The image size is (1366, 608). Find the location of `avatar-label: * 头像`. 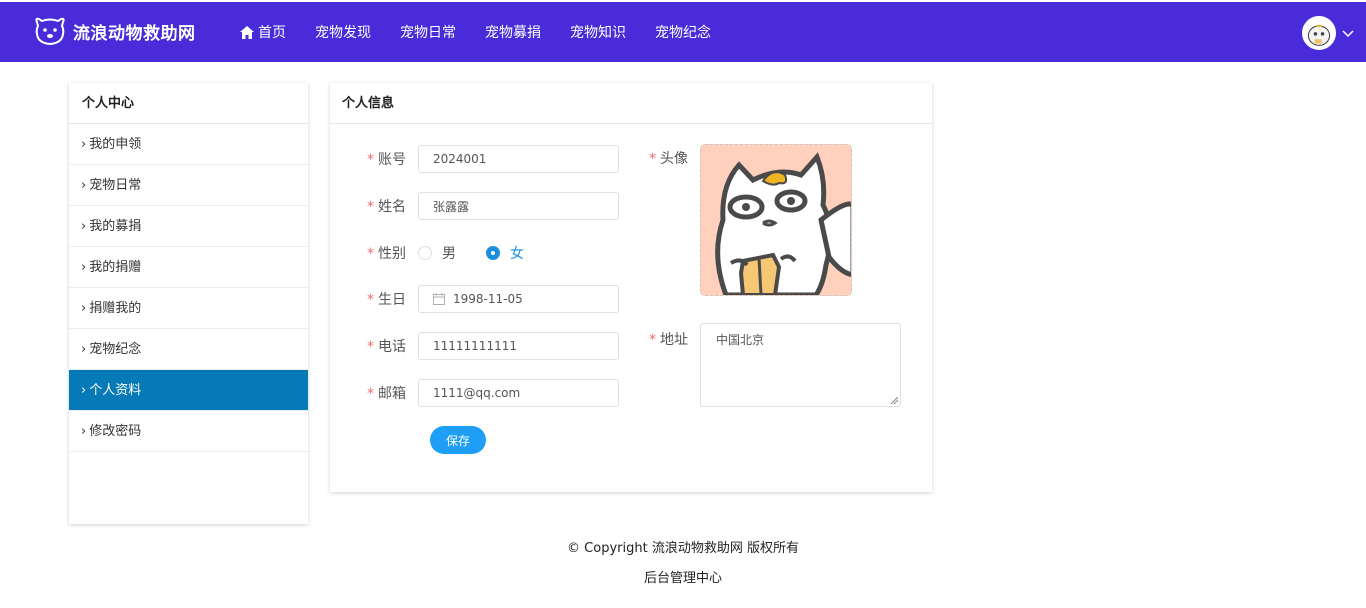

avatar-label: * 头像 is located at coordinates (668, 159).